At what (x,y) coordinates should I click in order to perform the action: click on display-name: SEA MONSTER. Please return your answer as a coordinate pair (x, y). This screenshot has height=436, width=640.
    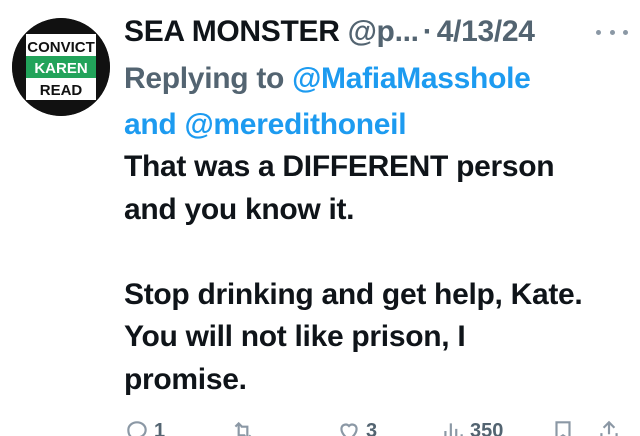
    Looking at the image, I should click on (232, 32).